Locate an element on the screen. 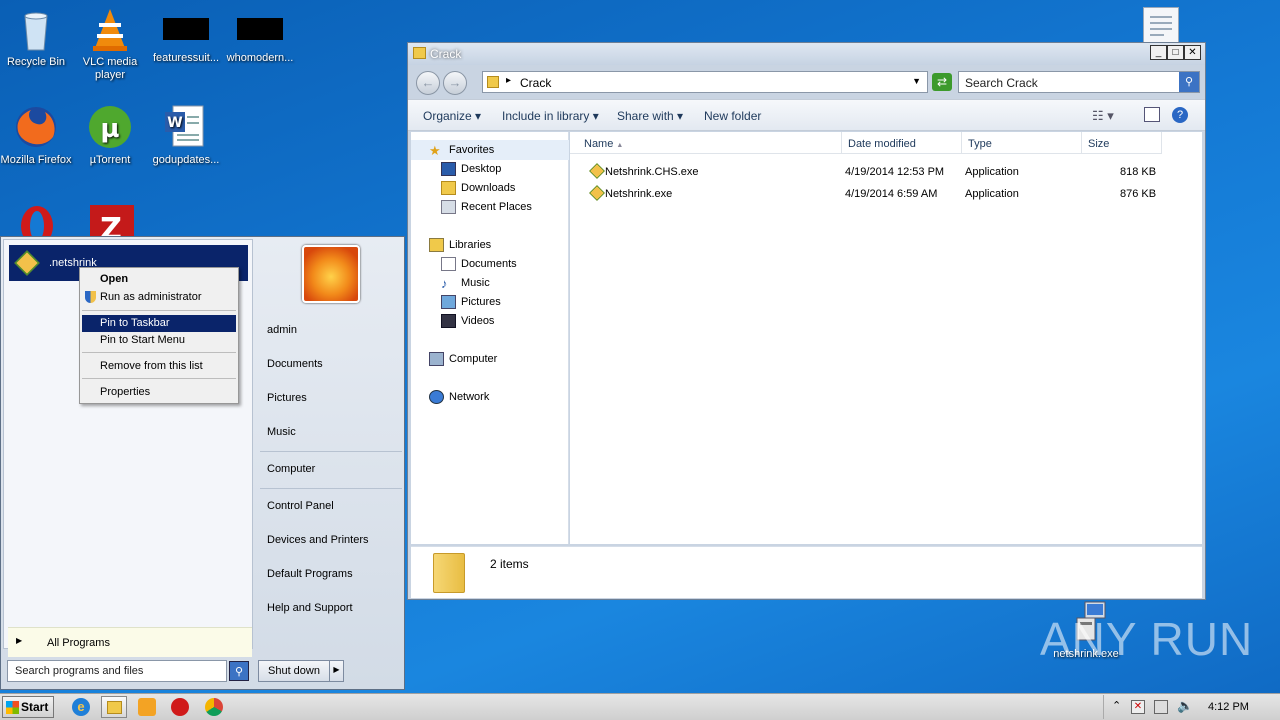 The height and width of the screenshot is (720, 1280). nav-desktop: Desktop is located at coordinates (471, 169).